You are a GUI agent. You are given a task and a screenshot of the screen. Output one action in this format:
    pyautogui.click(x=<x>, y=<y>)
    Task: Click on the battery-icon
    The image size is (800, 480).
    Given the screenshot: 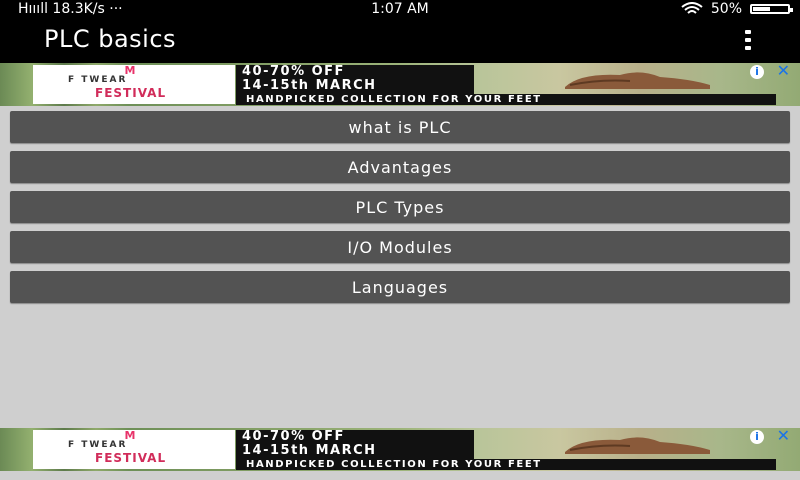 What is the action you would take?
    pyautogui.click(x=771, y=9)
    